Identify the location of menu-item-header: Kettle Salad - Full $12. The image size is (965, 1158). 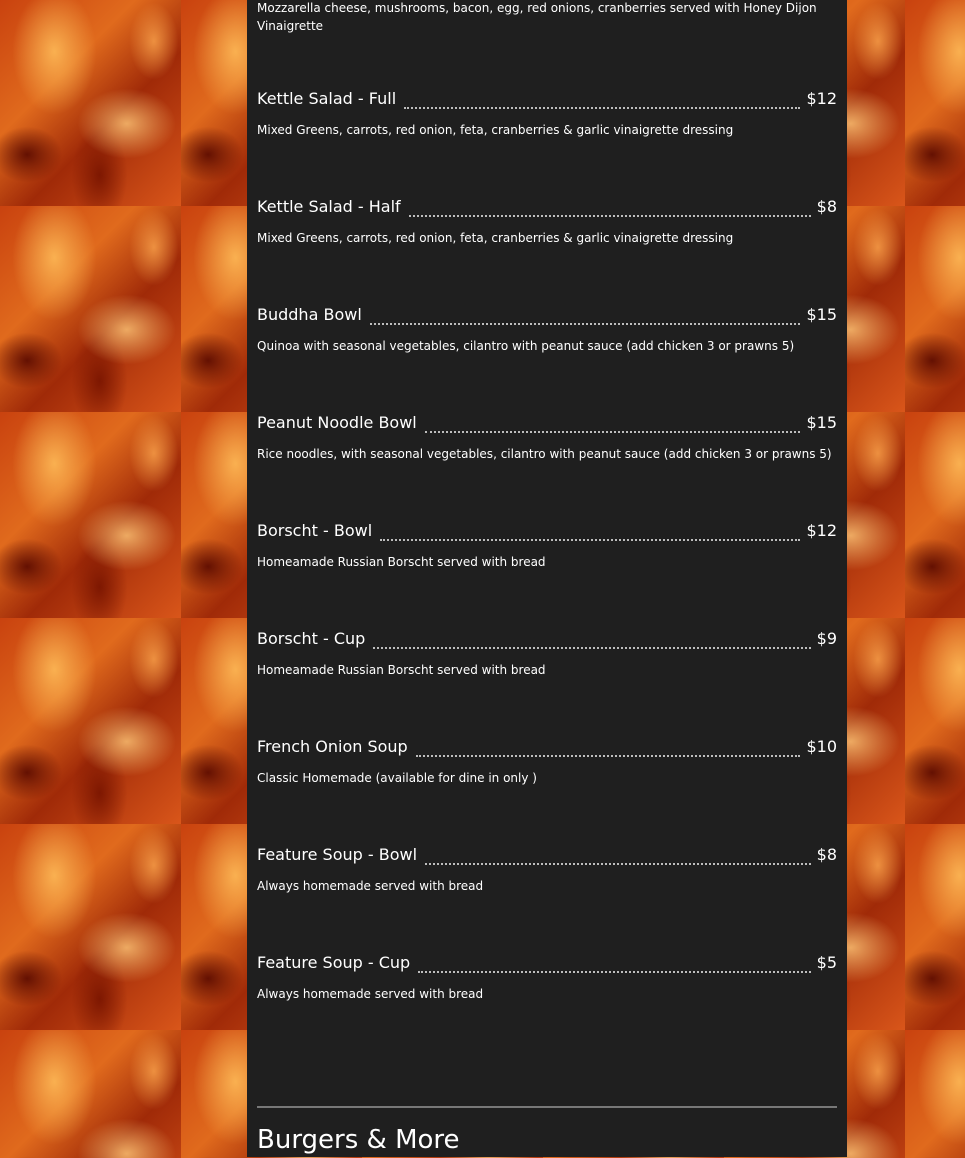
(547, 101).